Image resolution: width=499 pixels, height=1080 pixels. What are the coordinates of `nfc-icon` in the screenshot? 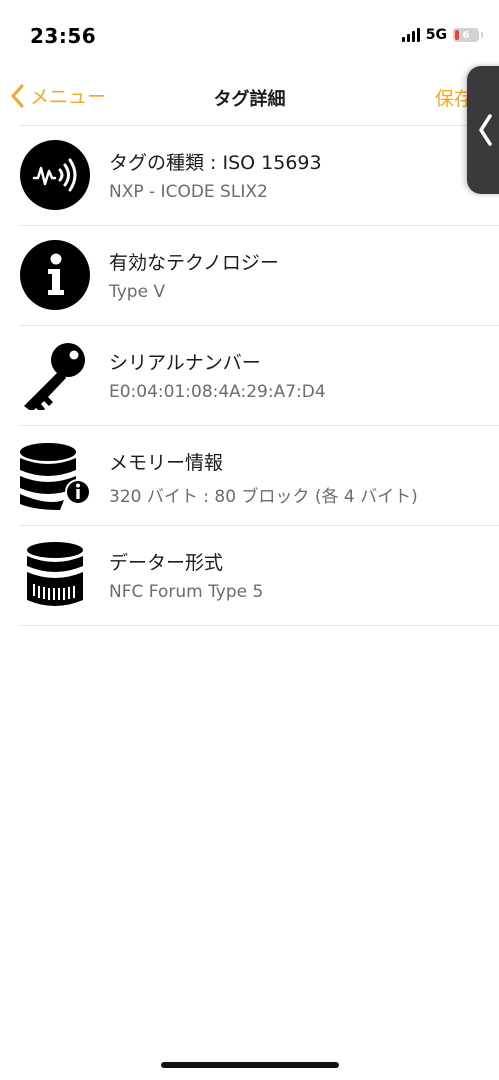 It's located at (55, 175).